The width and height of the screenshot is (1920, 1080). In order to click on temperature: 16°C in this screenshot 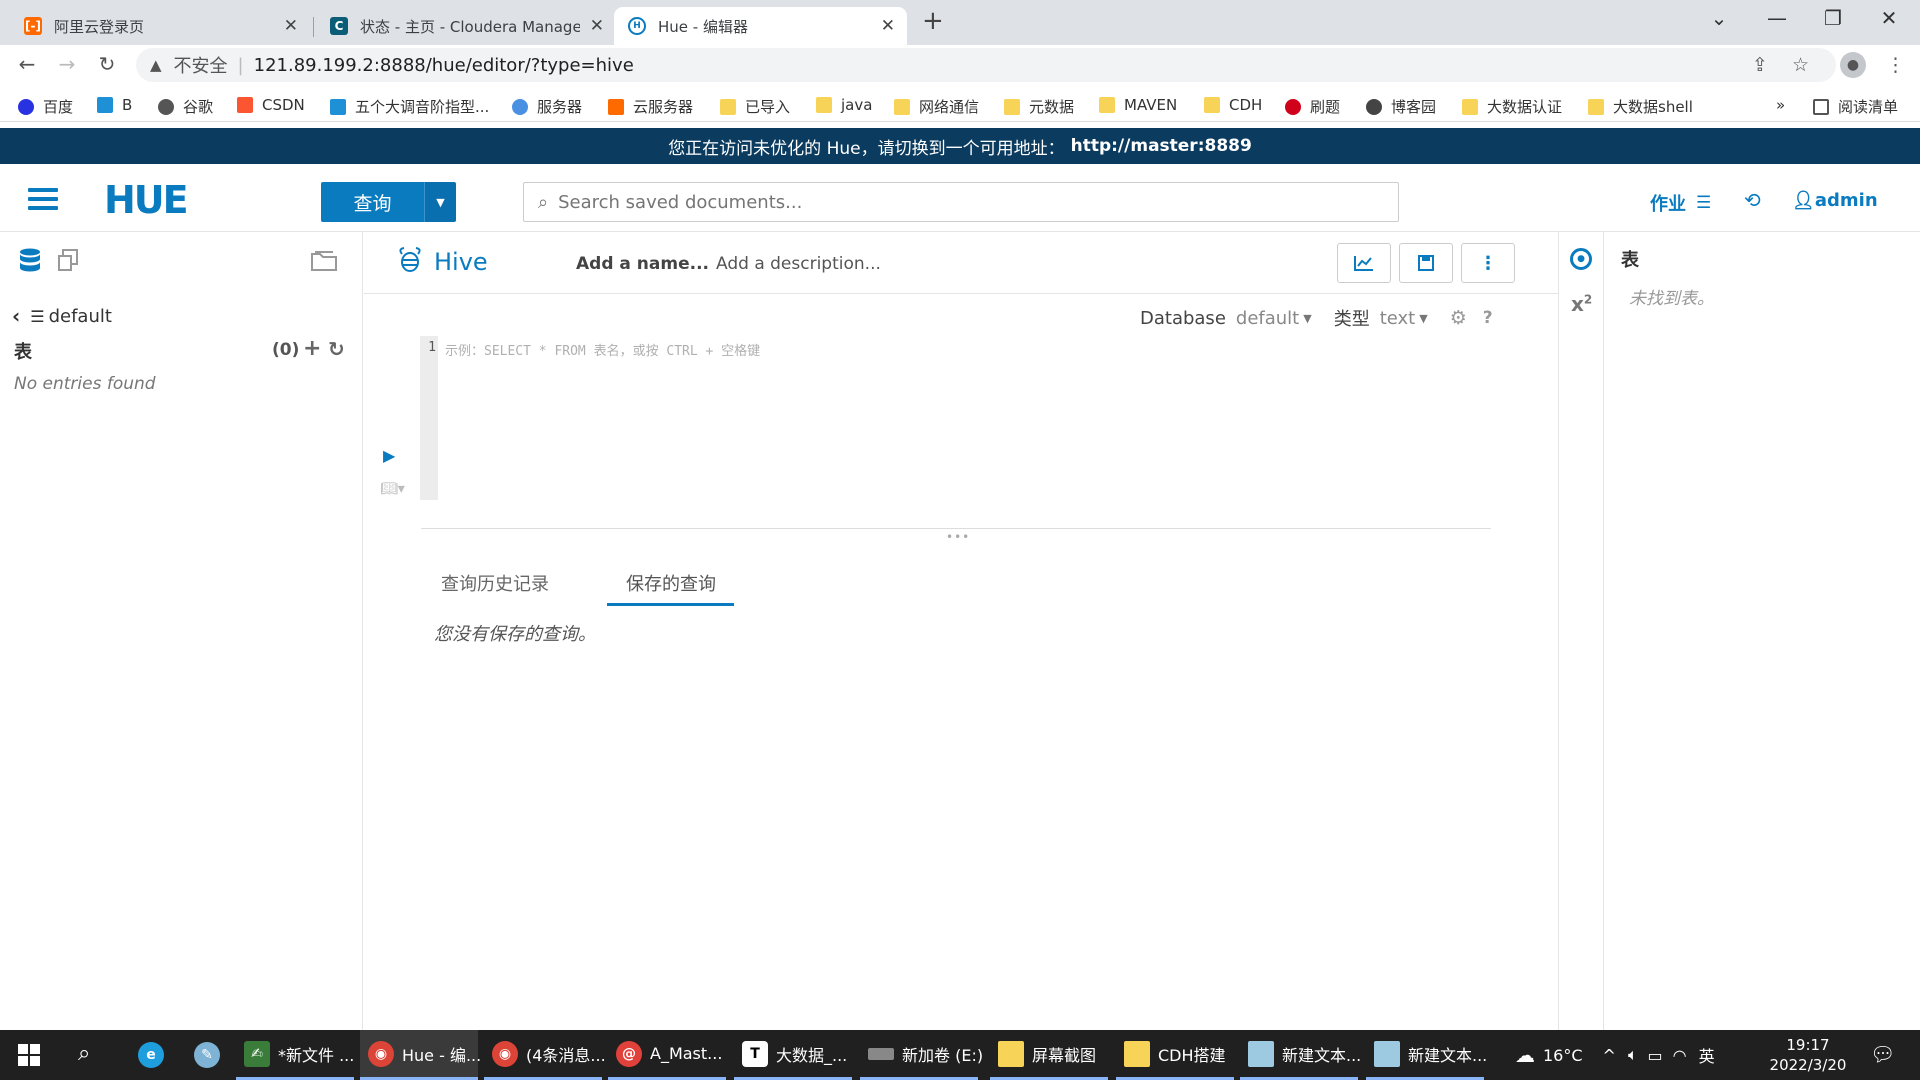, I will do `click(1563, 1055)`.